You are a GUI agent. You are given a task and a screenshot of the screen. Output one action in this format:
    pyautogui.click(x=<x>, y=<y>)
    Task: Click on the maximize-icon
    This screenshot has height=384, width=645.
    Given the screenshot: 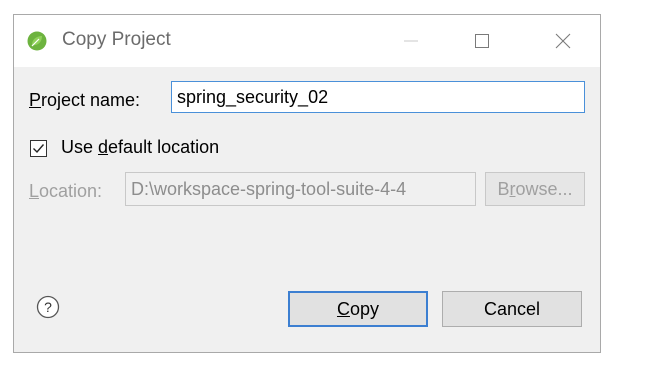 What is the action you would take?
    pyautogui.click(x=482, y=41)
    